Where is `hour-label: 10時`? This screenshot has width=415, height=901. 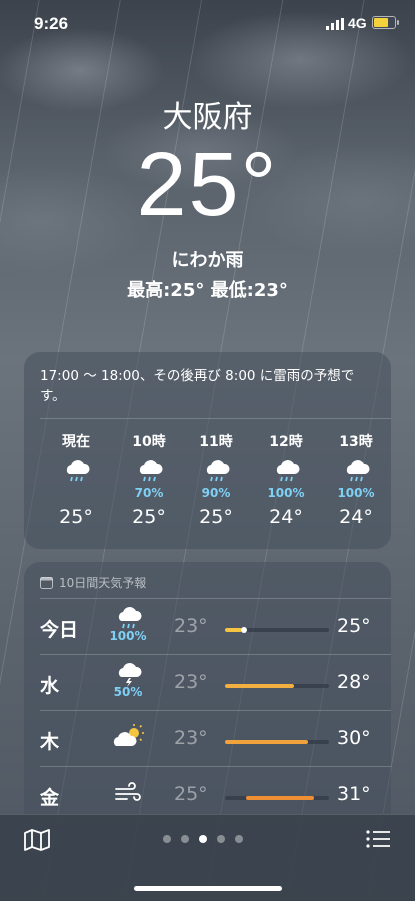 hour-label: 10時 is located at coordinates (149, 442).